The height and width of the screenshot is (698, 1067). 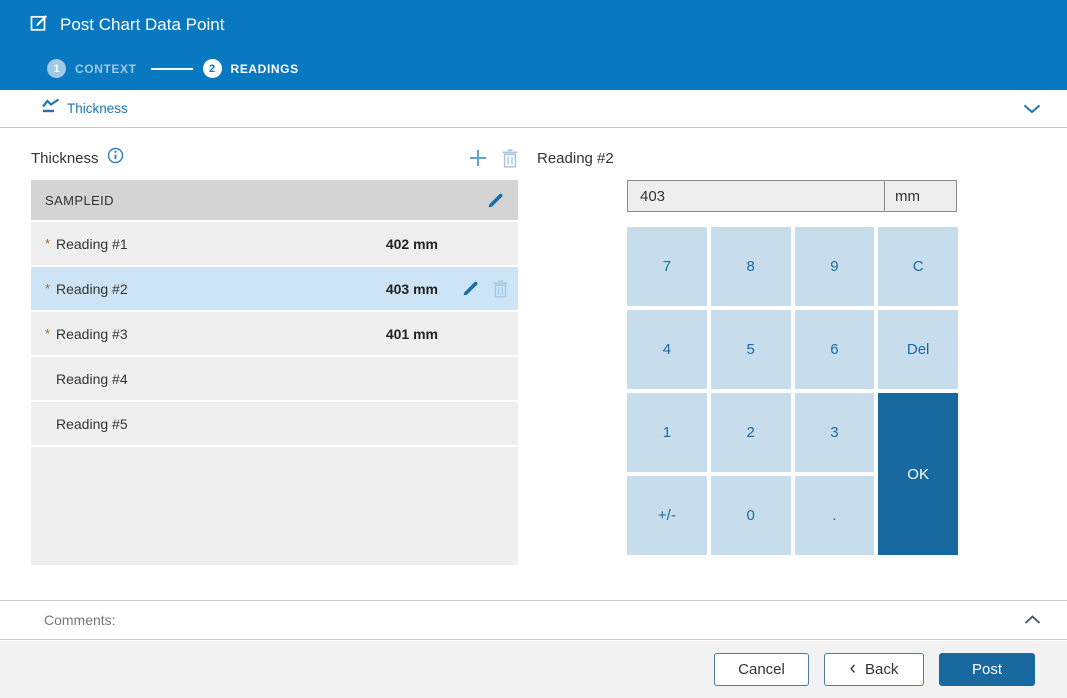 What do you see at coordinates (667, 432) in the screenshot?
I see `keypad-1: 1` at bounding box center [667, 432].